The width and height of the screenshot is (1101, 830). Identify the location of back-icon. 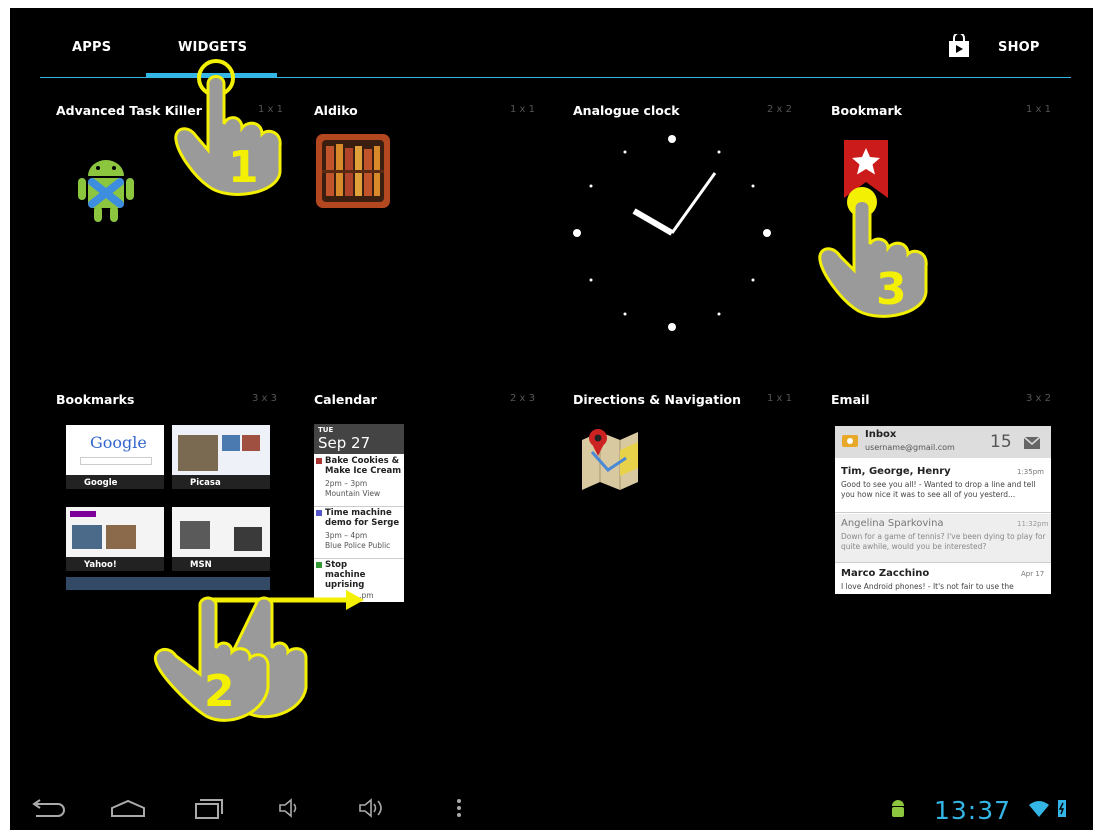
(48, 809).